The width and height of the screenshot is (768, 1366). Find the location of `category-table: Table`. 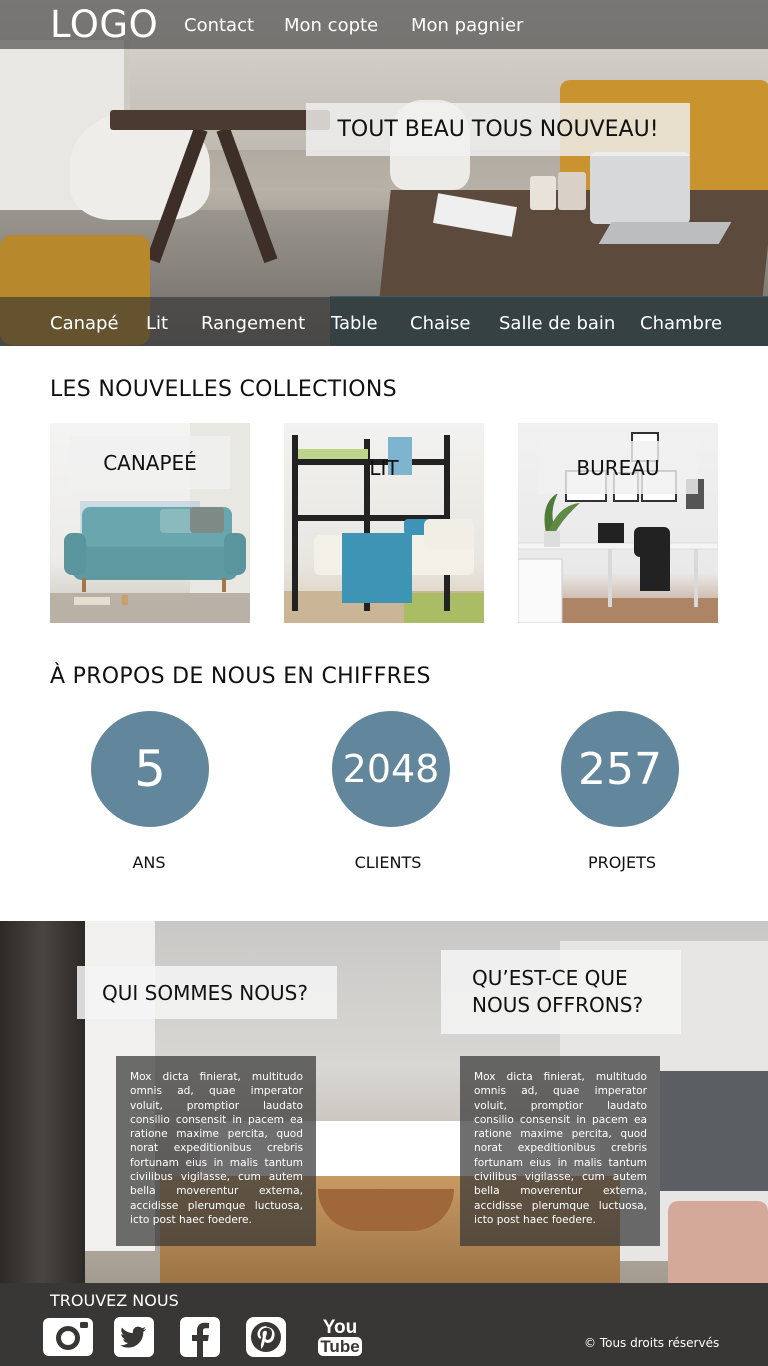

category-table: Table is located at coordinates (354, 323).